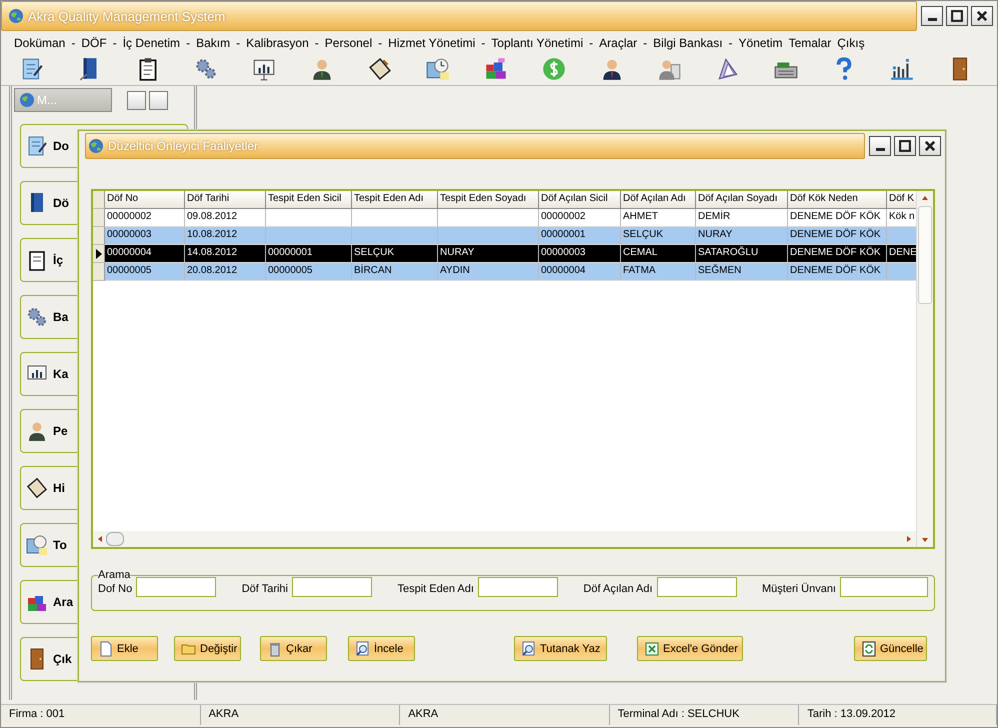 The width and height of the screenshot is (998, 728). I want to click on table-cell: Kök n, so click(902, 216).